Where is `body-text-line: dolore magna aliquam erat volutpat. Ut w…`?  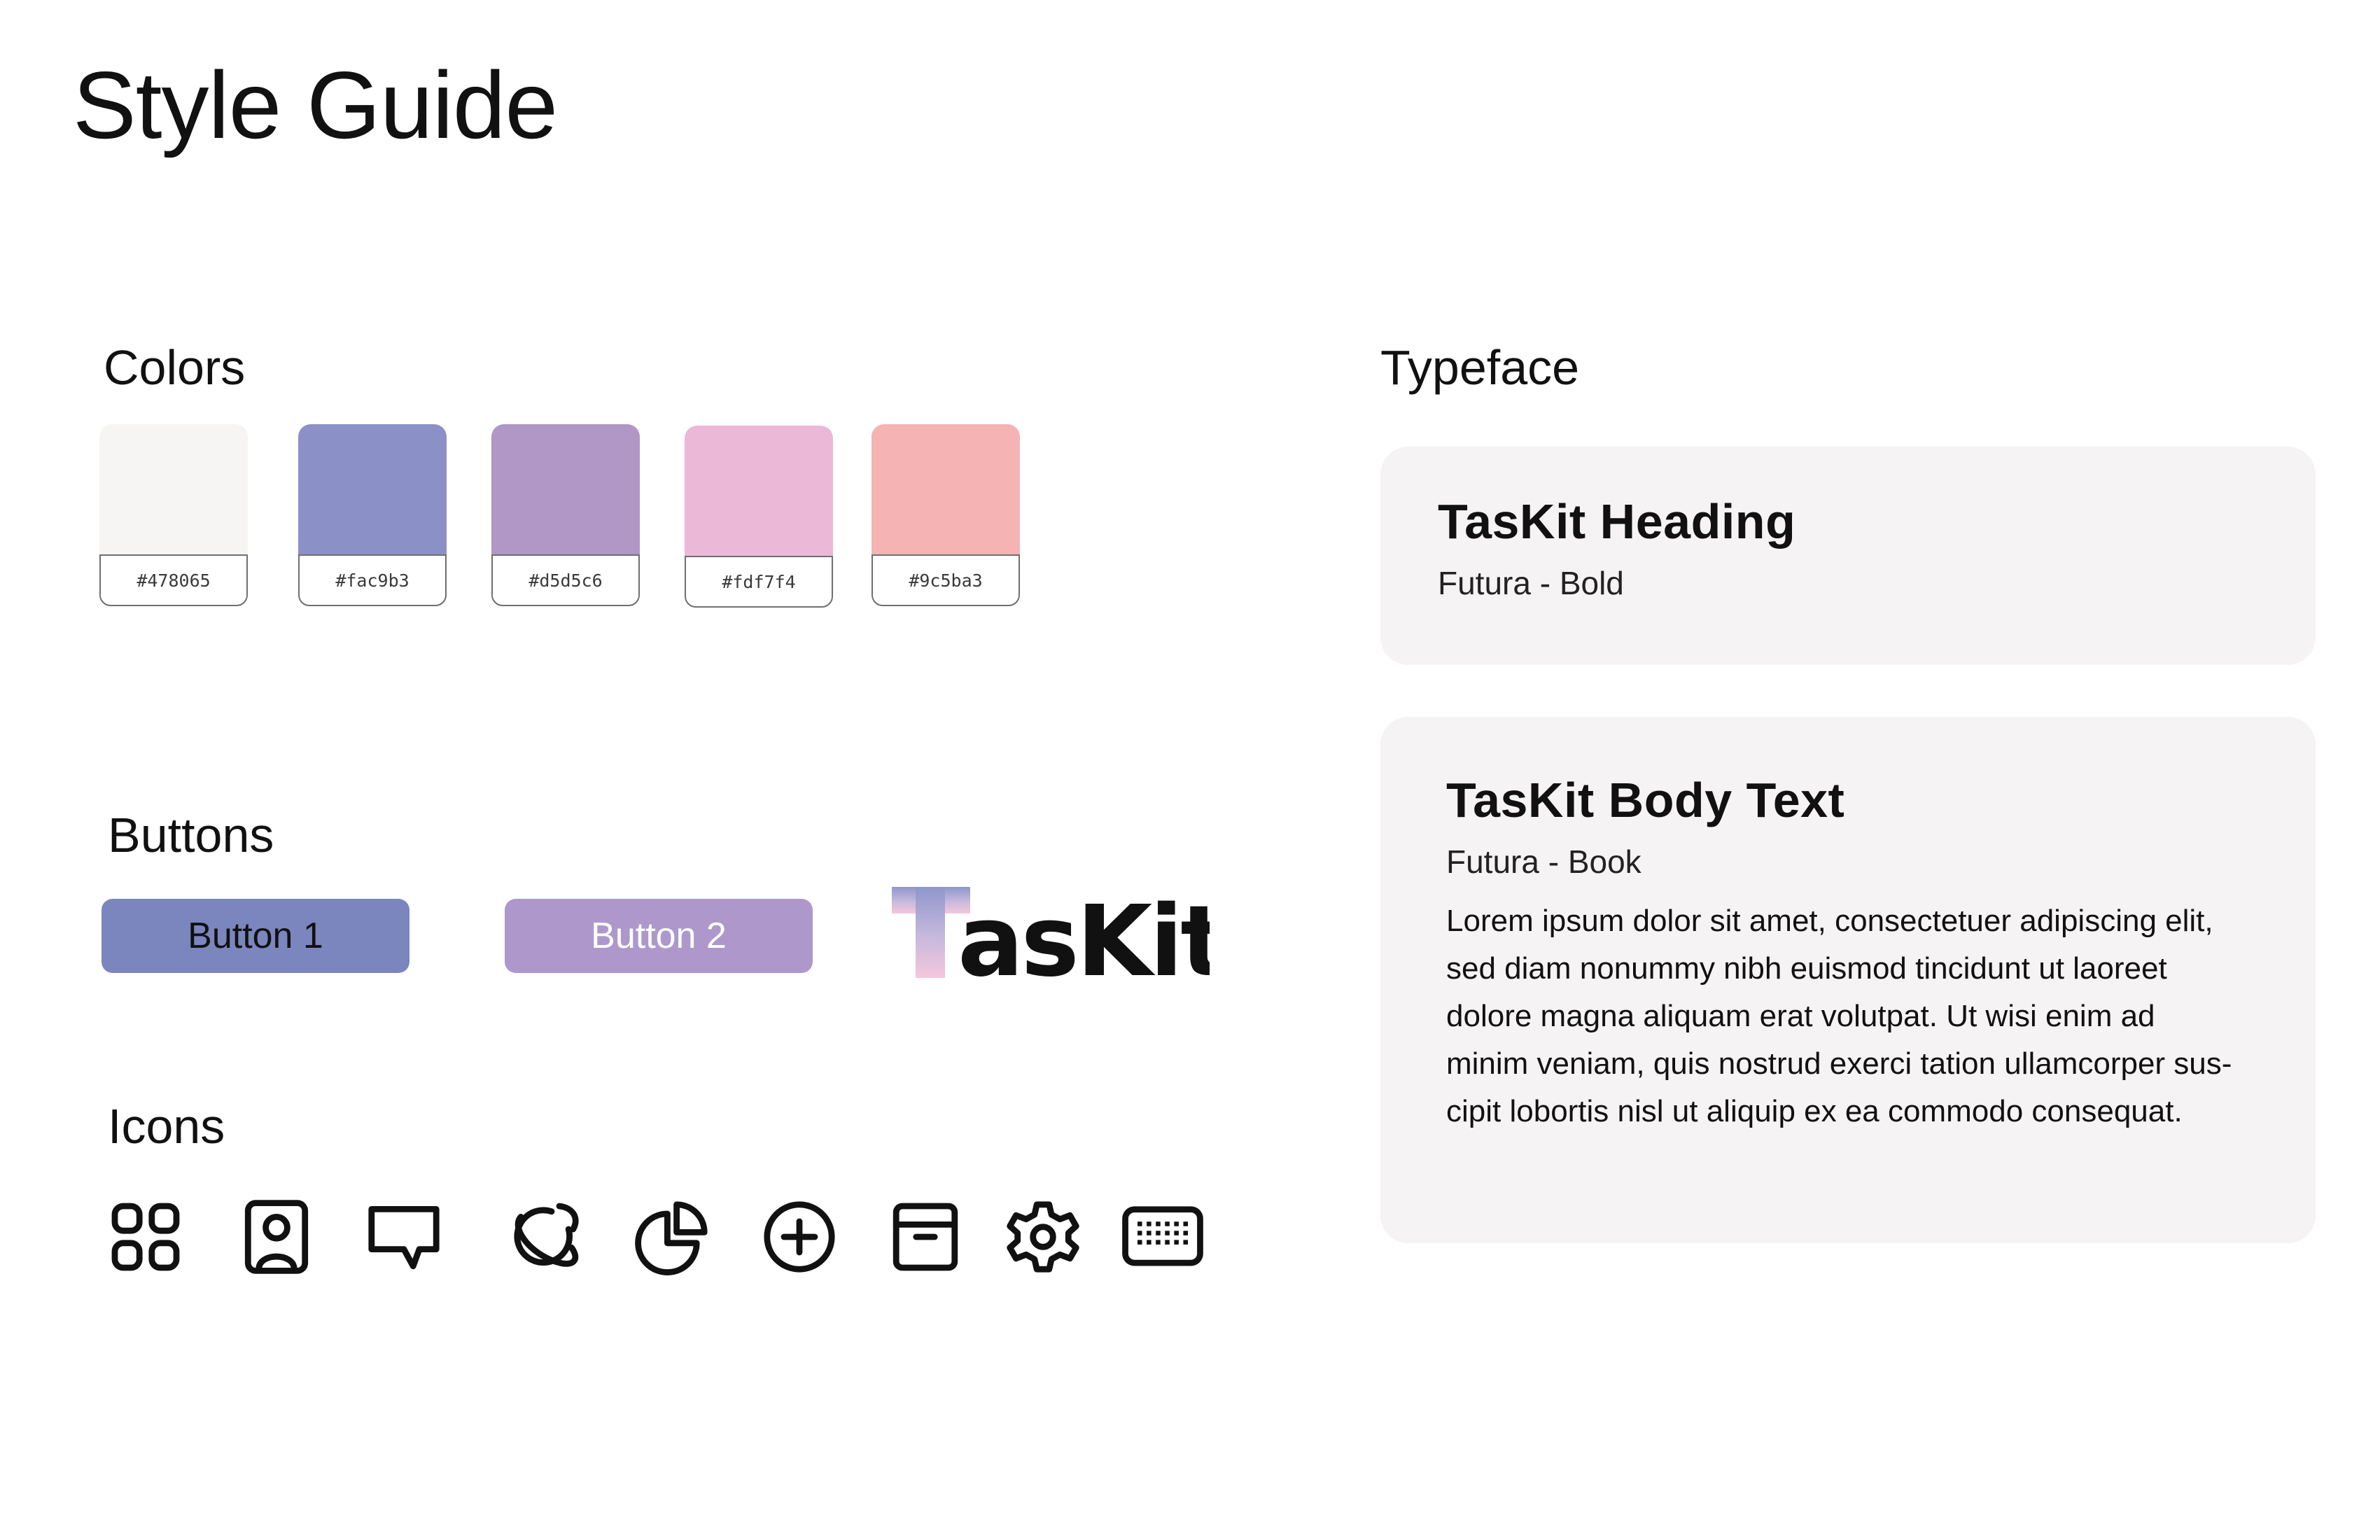 body-text-line: dolore magna aliquam erat volutpat. Ut w… is located at coordinates (1800, 1016).